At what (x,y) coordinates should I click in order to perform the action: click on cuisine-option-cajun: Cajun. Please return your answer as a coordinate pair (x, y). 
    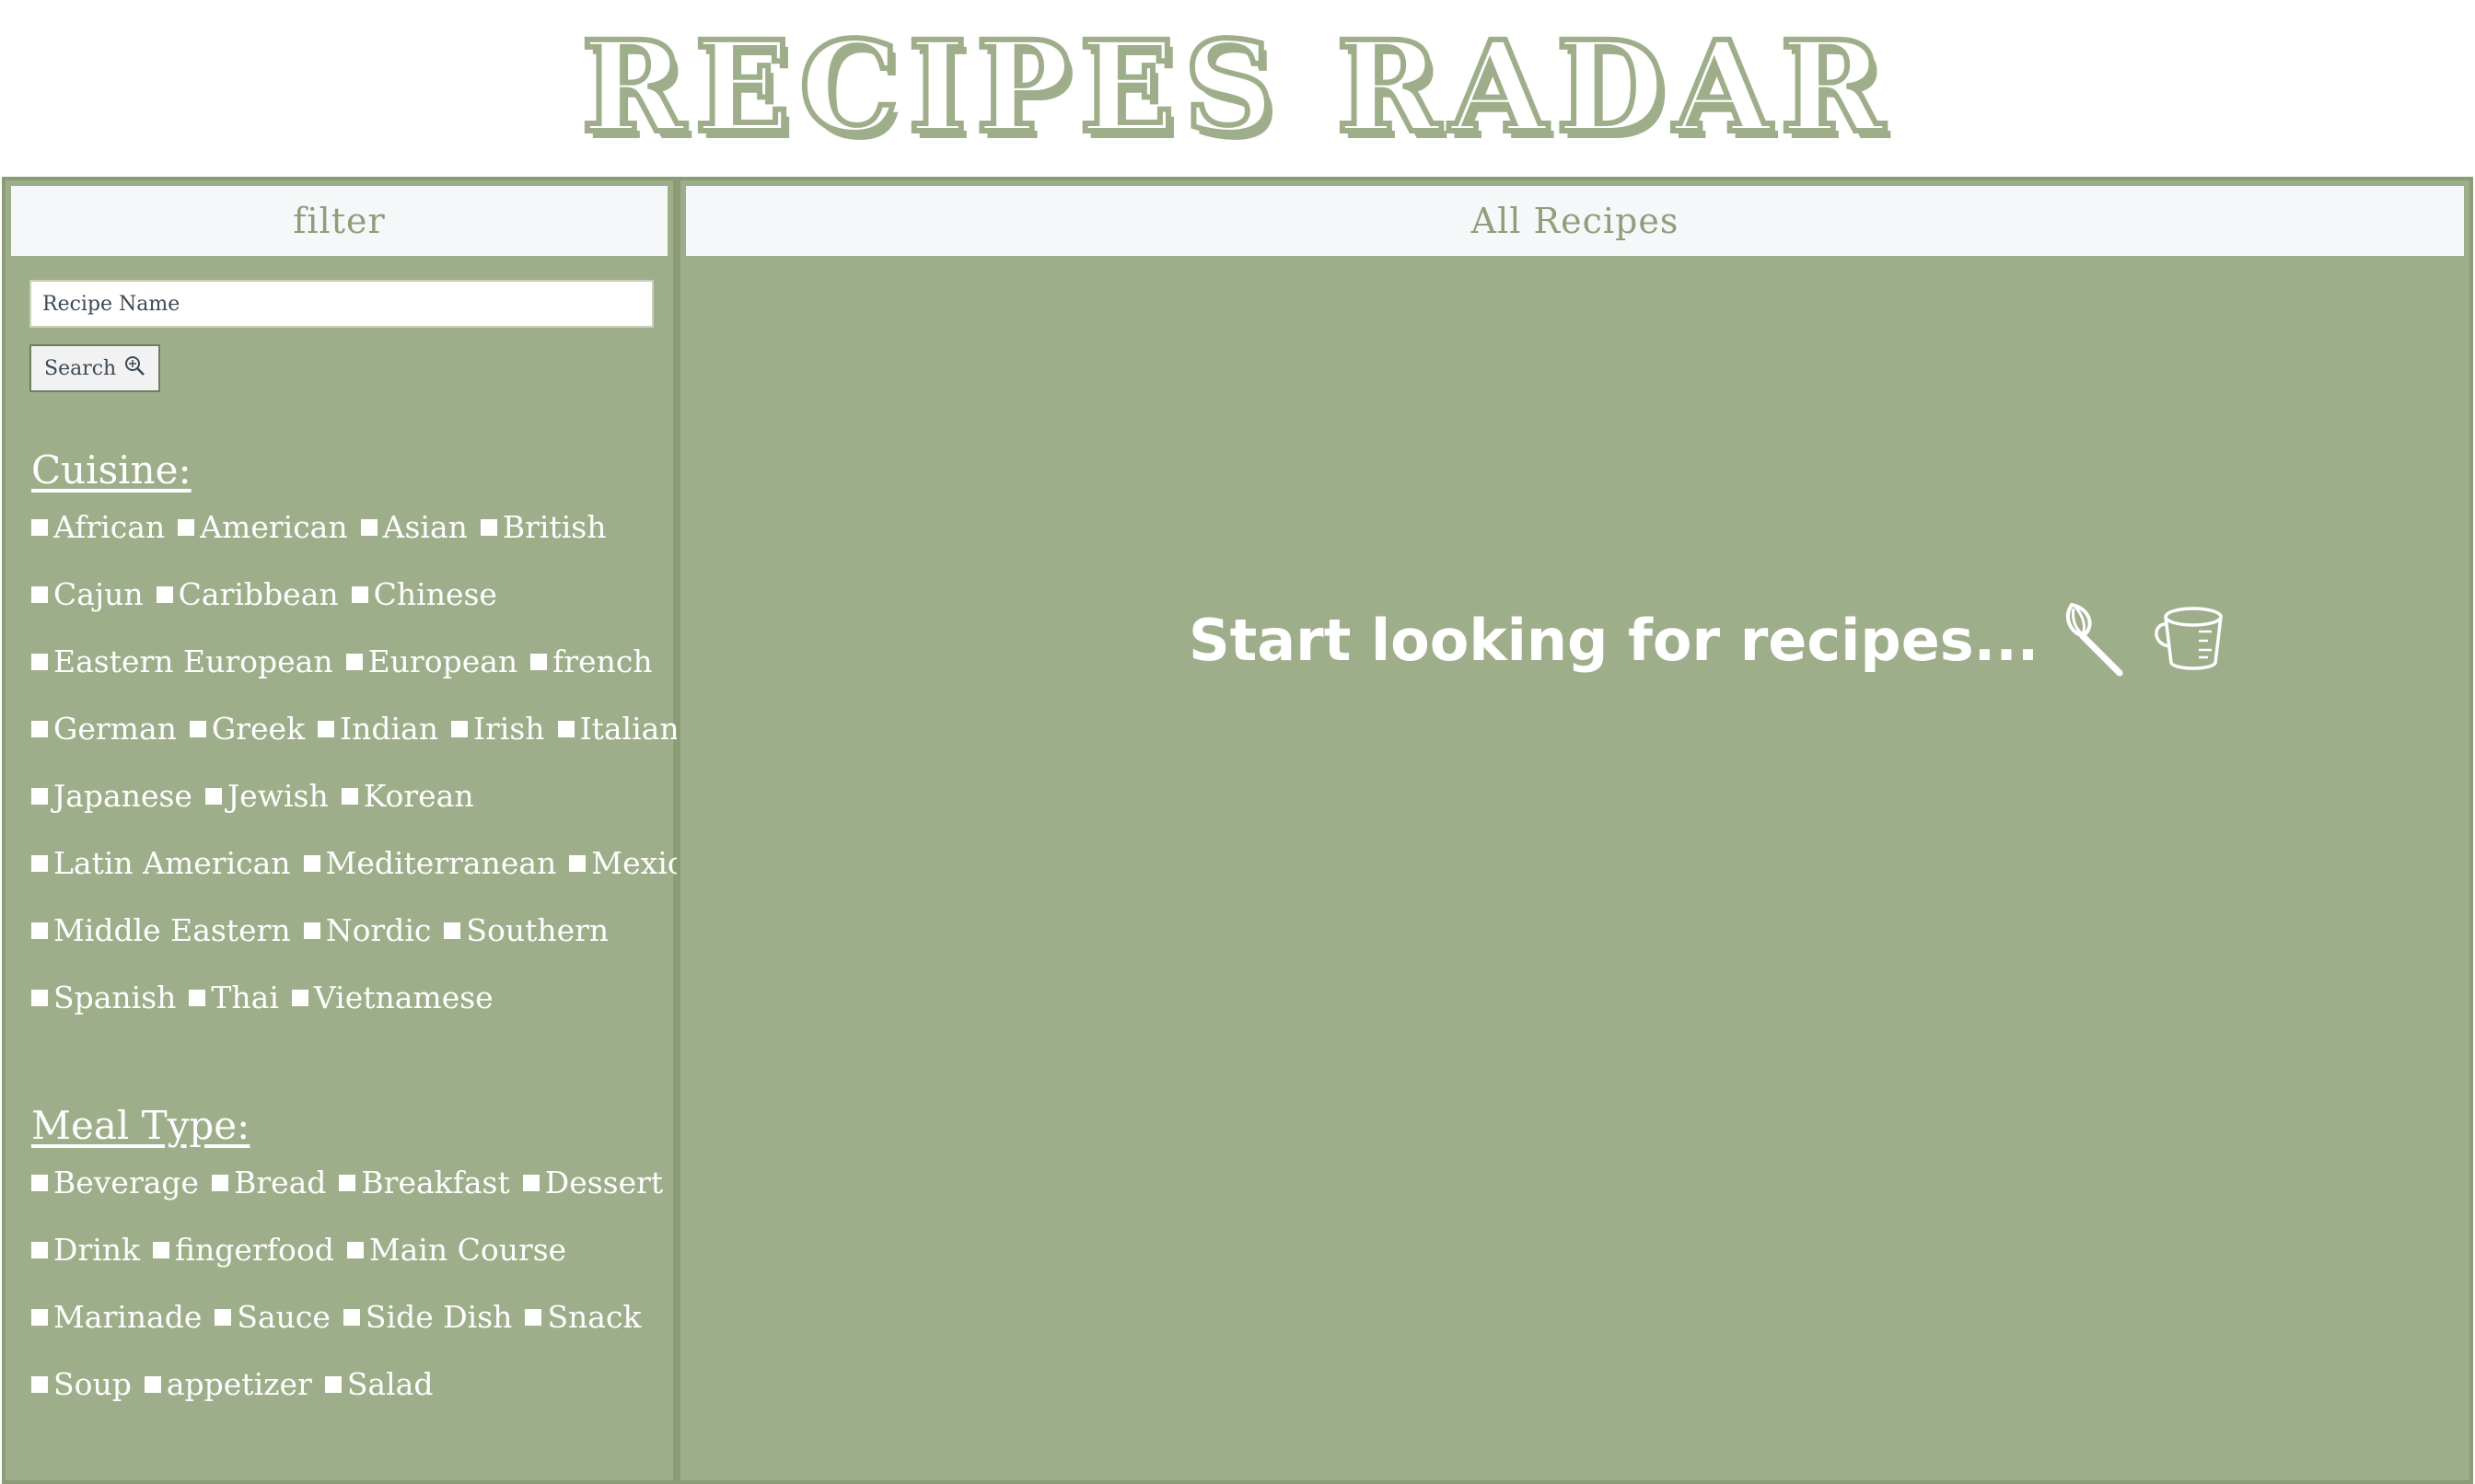
    Looking at the image, I should click on (88, 594).